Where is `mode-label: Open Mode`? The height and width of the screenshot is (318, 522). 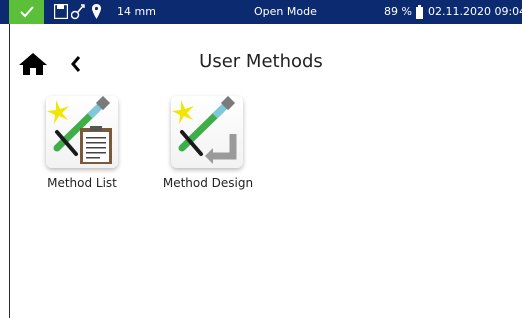 mode-label: Open Mode is located at coordinates (285, 11).